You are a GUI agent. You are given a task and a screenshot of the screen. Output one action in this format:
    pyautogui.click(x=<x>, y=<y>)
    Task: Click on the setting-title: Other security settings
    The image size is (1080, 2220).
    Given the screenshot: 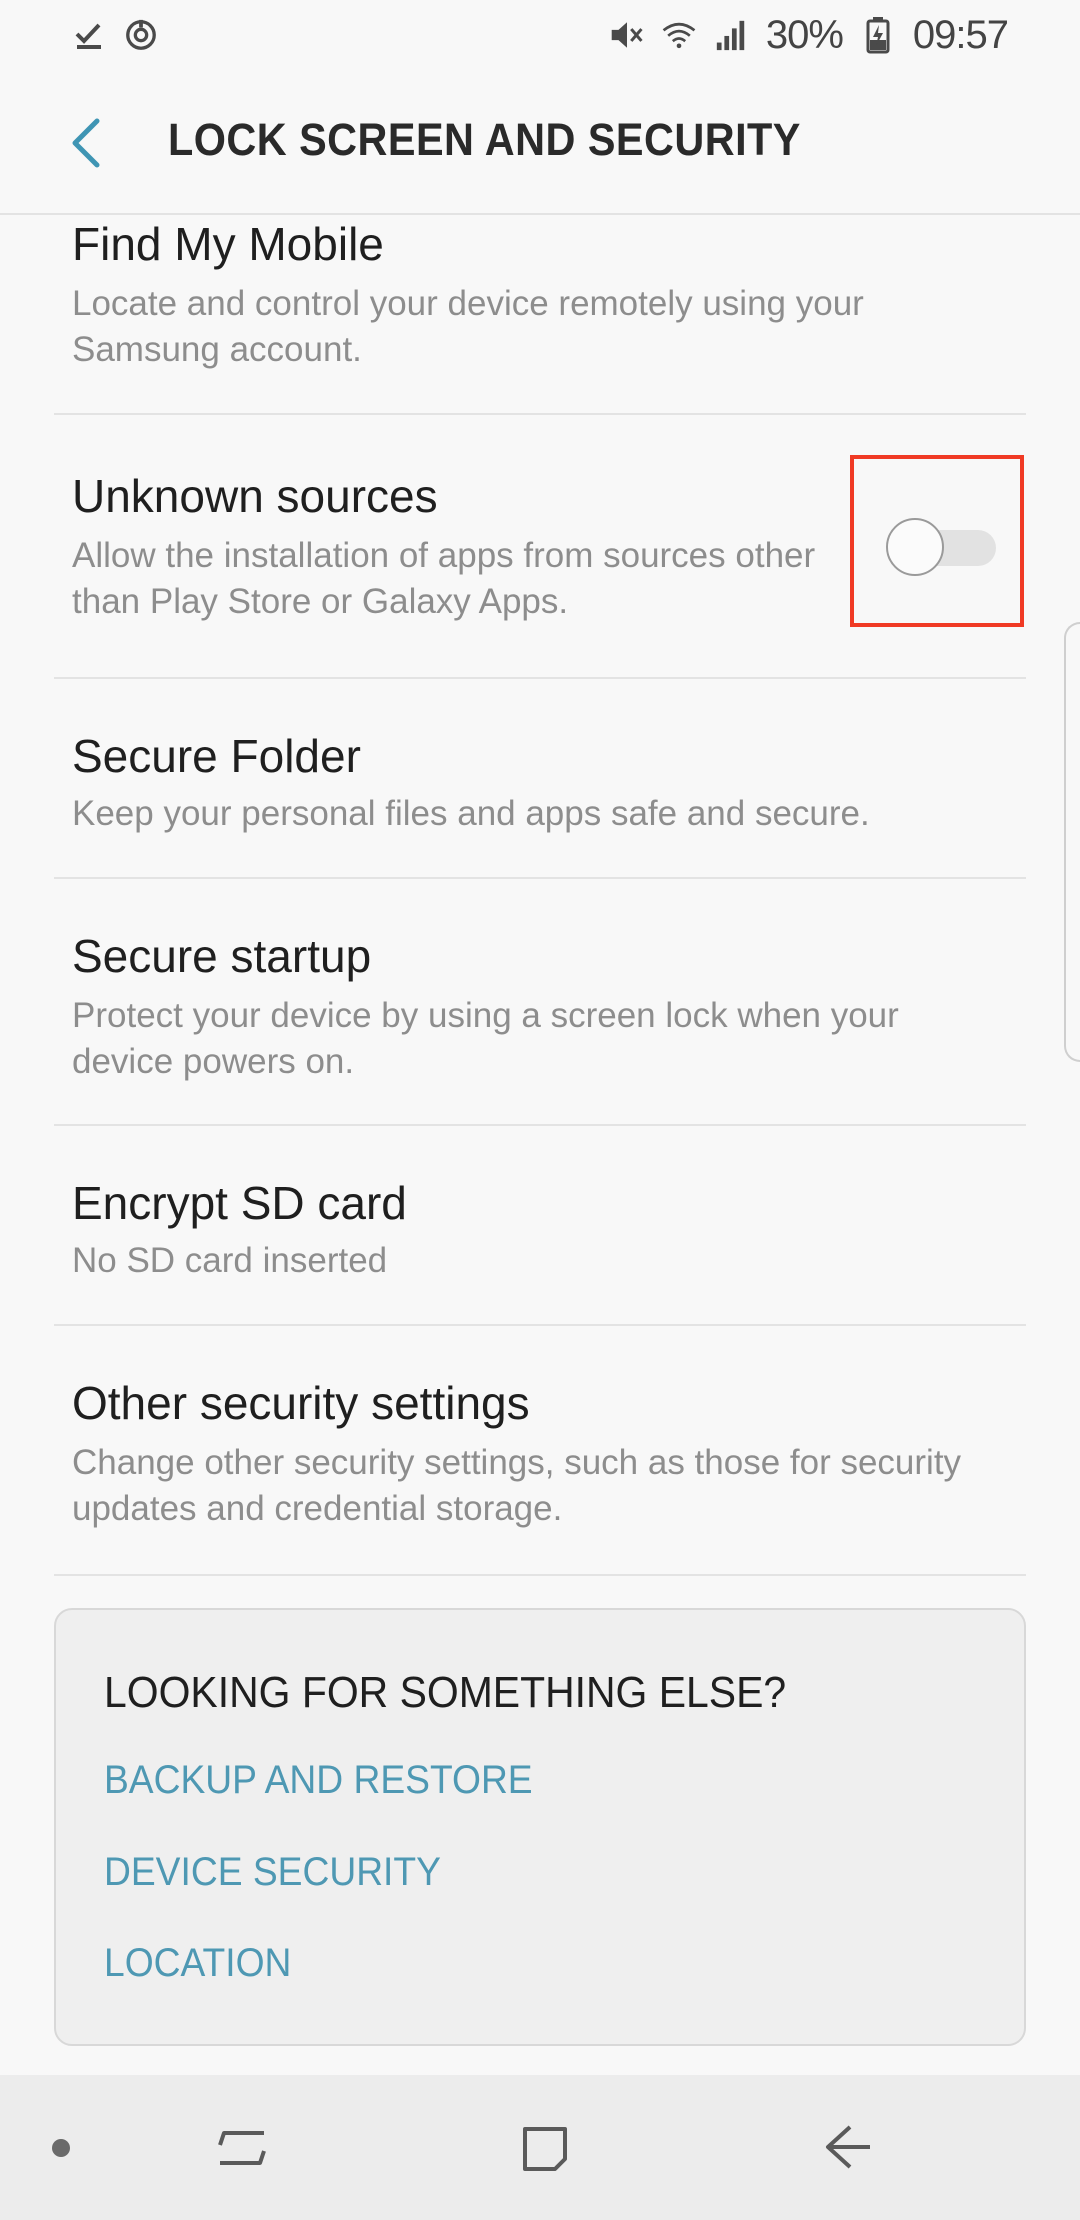 What is the action you would take?
    pyautogui.click(x=301, y=1403)
    